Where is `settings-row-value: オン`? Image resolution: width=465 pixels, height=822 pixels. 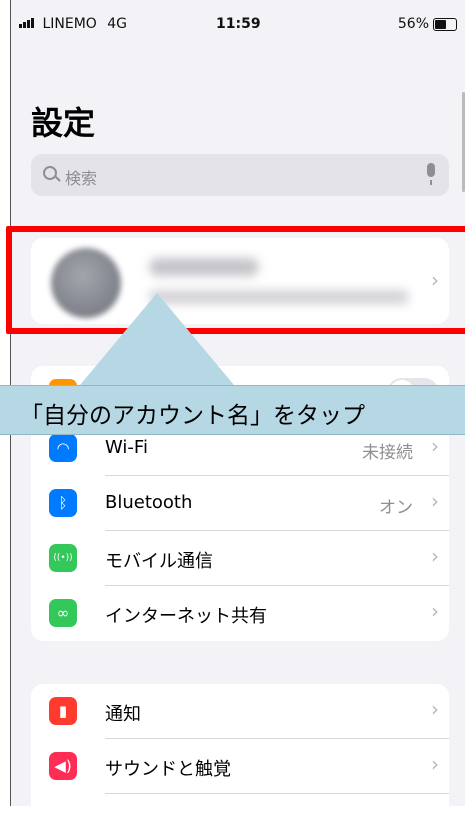
settings-row-value: オン is located at coordinates (396, 508).